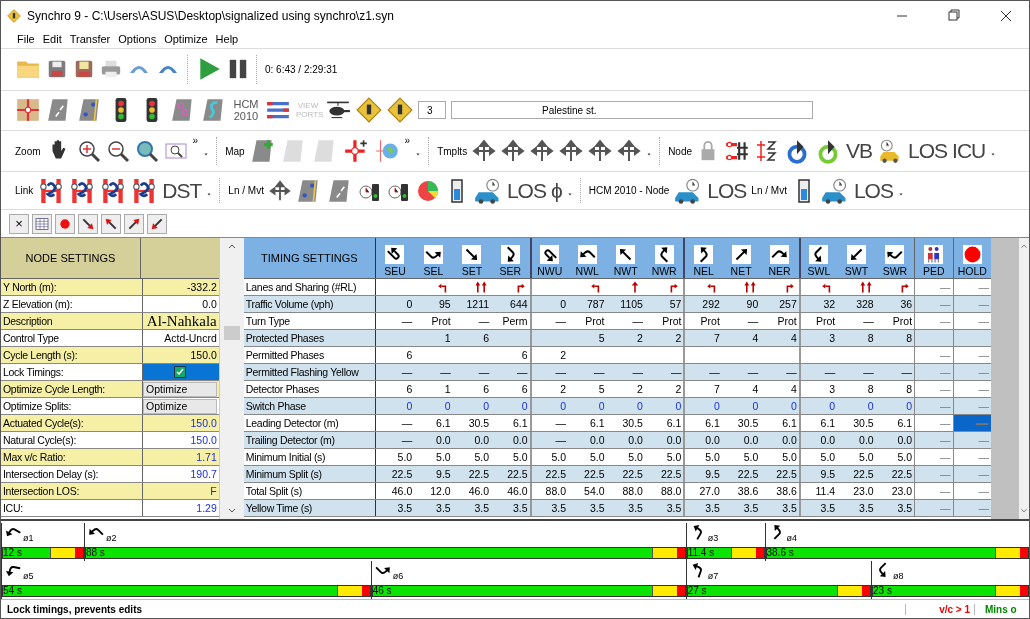 This screenshot has height=619, width=1030. Describe the element at coordinates (181, 321) in the screenshot. I see `description-field: Al-Nahkala` at that location.